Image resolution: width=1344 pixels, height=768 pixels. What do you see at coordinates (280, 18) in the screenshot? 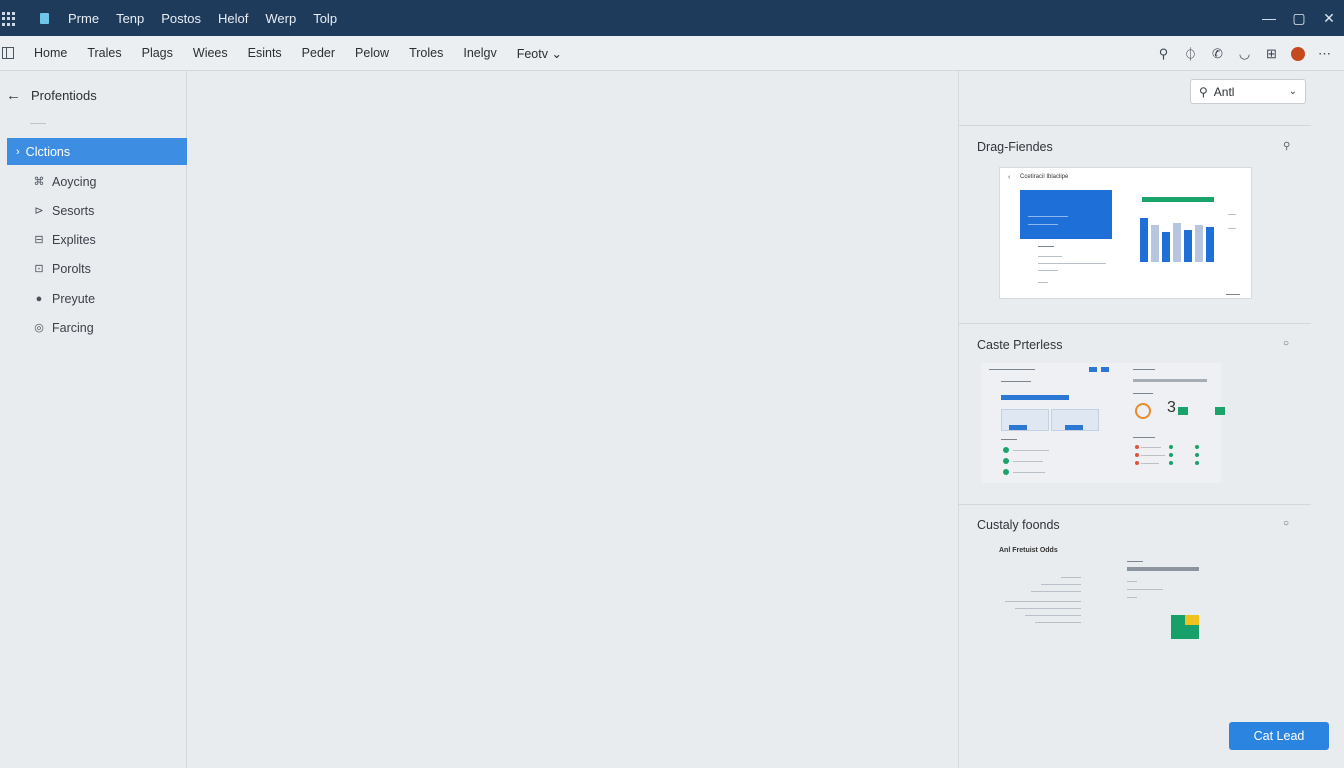
I see `menu-item: Werp` at bounding box center [280, 18].